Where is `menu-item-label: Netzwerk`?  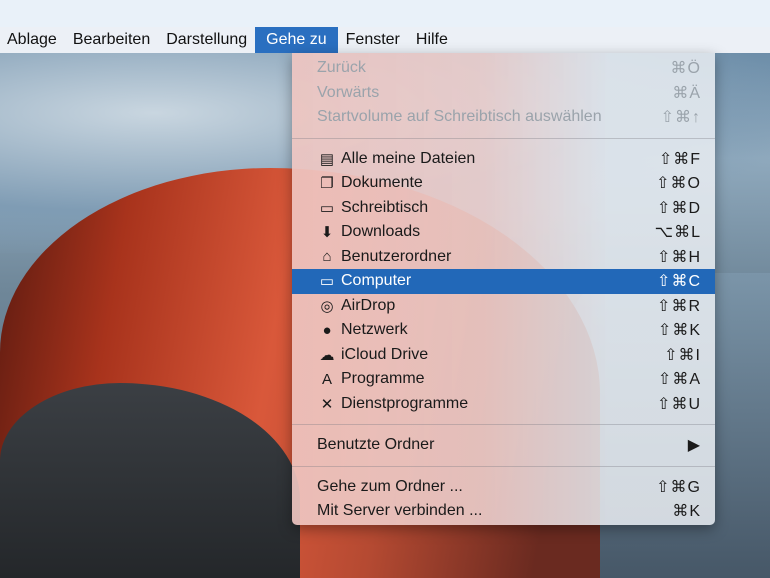
menu-item-label: Netzwerk is located at coordinates (374, 330).